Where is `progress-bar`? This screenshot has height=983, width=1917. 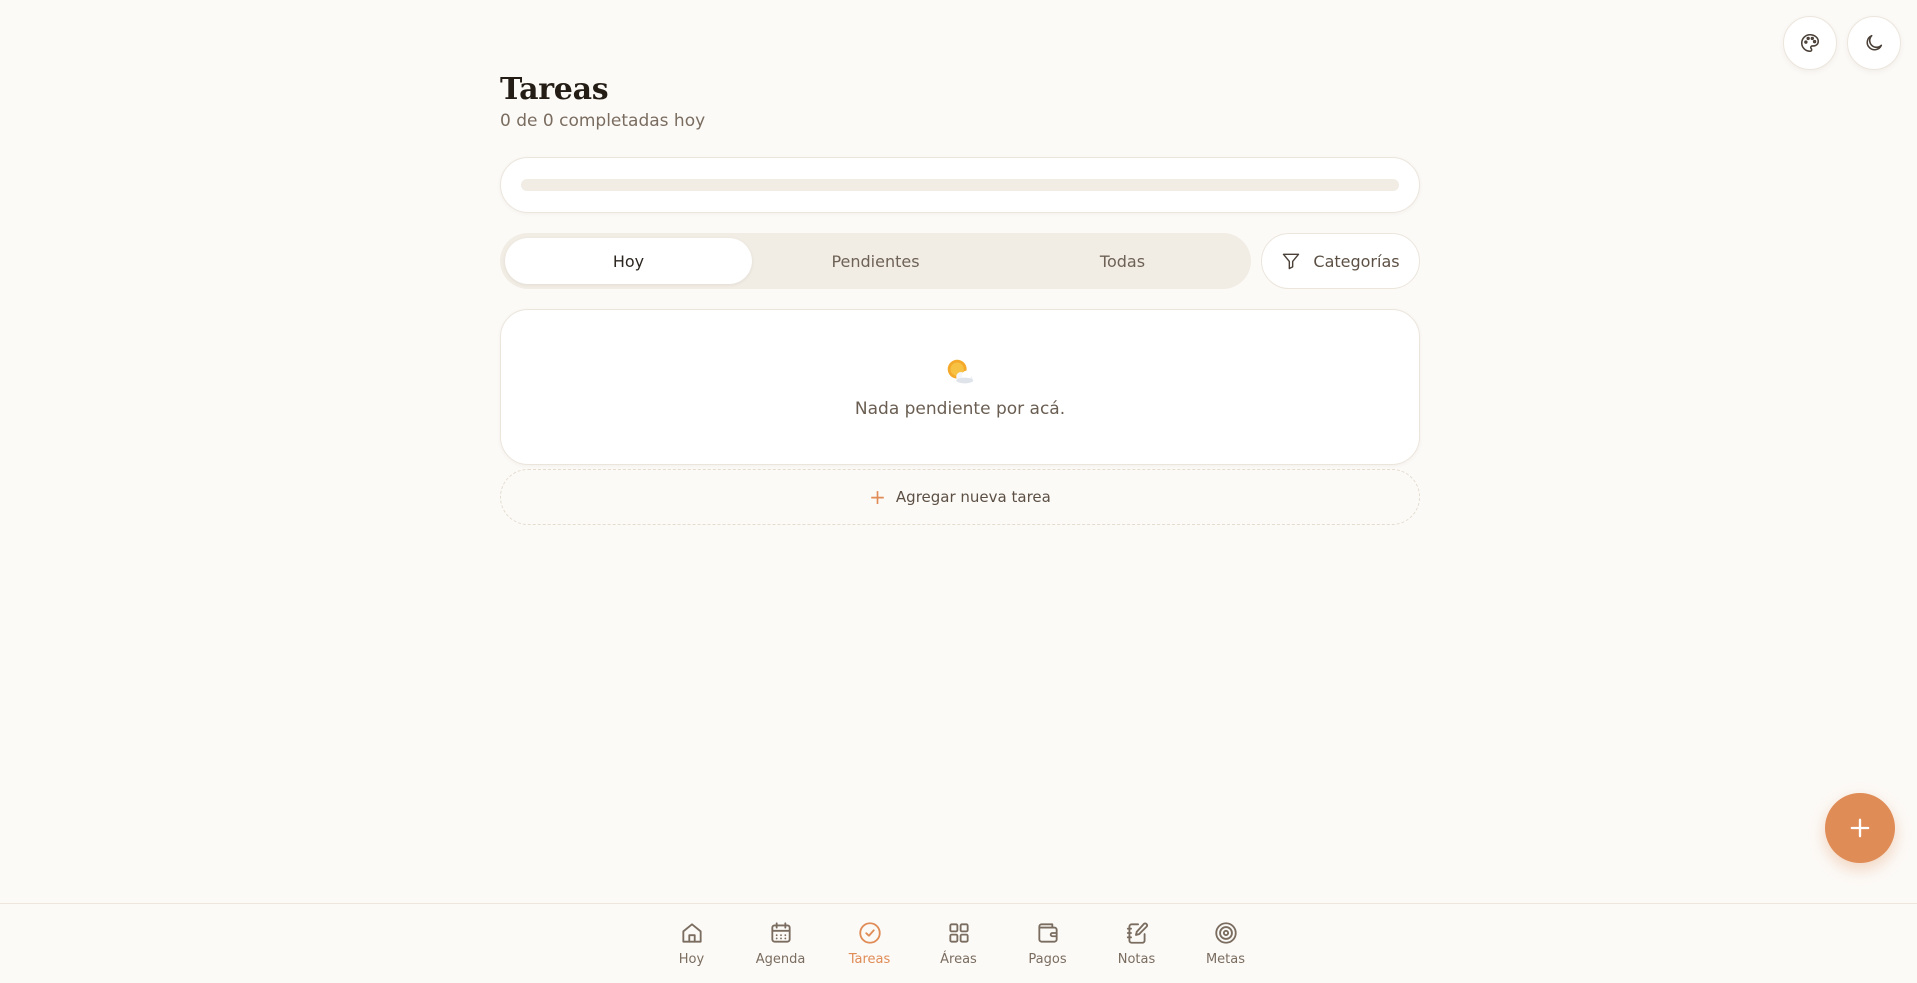 progress-bar is located at coordinates (960, 185).